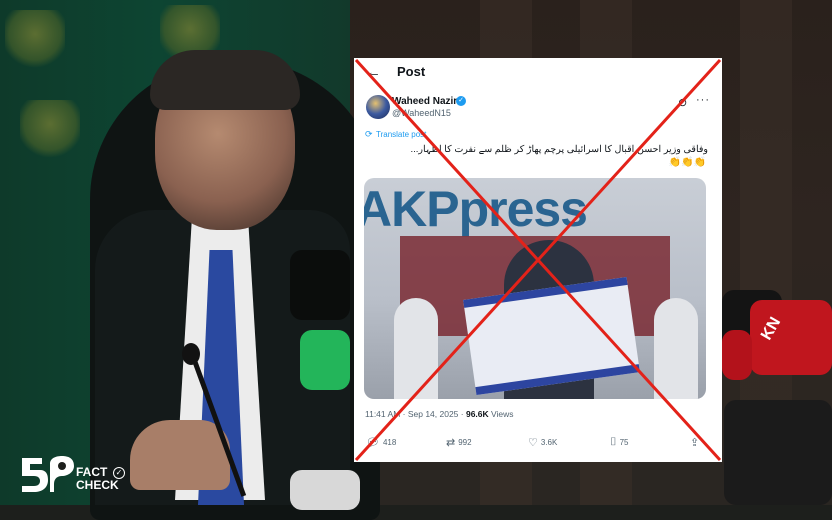 Image resolution: width=832 pixels, height=520 pixels. I want to click on tweet-meta: 11:41 AM · Sep 14, 2025 · 96.6K Views, so click(439, 414).